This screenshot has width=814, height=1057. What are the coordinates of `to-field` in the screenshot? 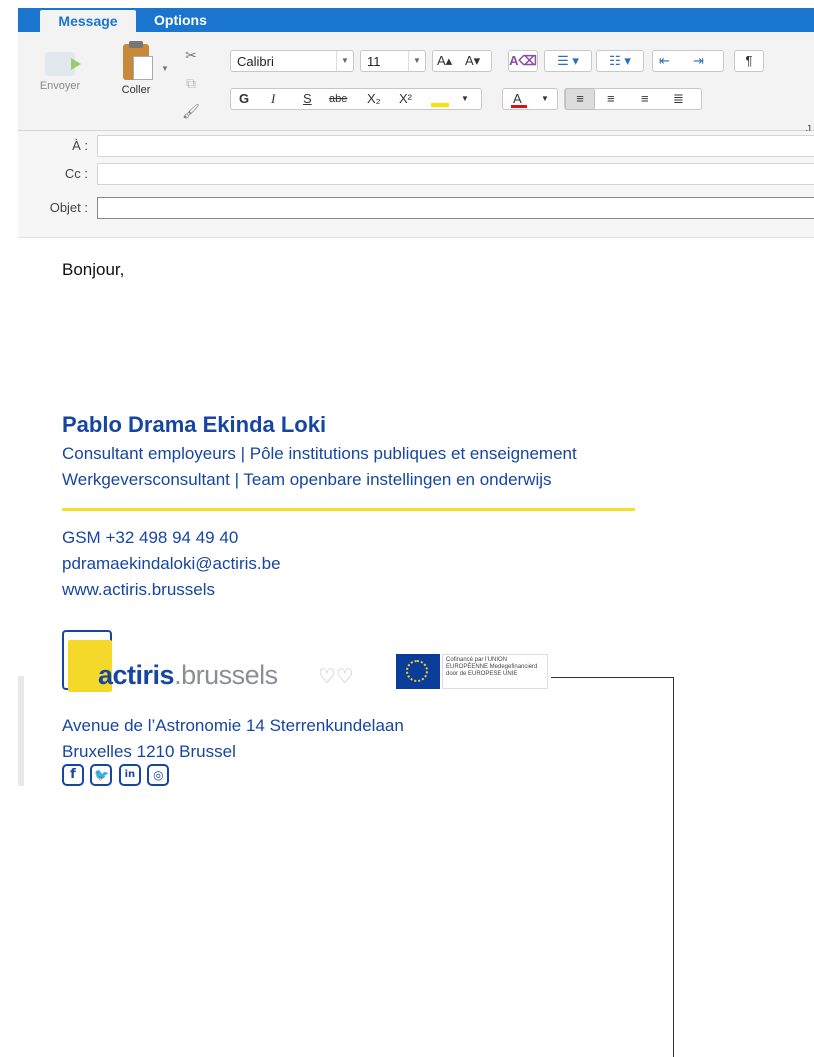 It's located at (455, 146).